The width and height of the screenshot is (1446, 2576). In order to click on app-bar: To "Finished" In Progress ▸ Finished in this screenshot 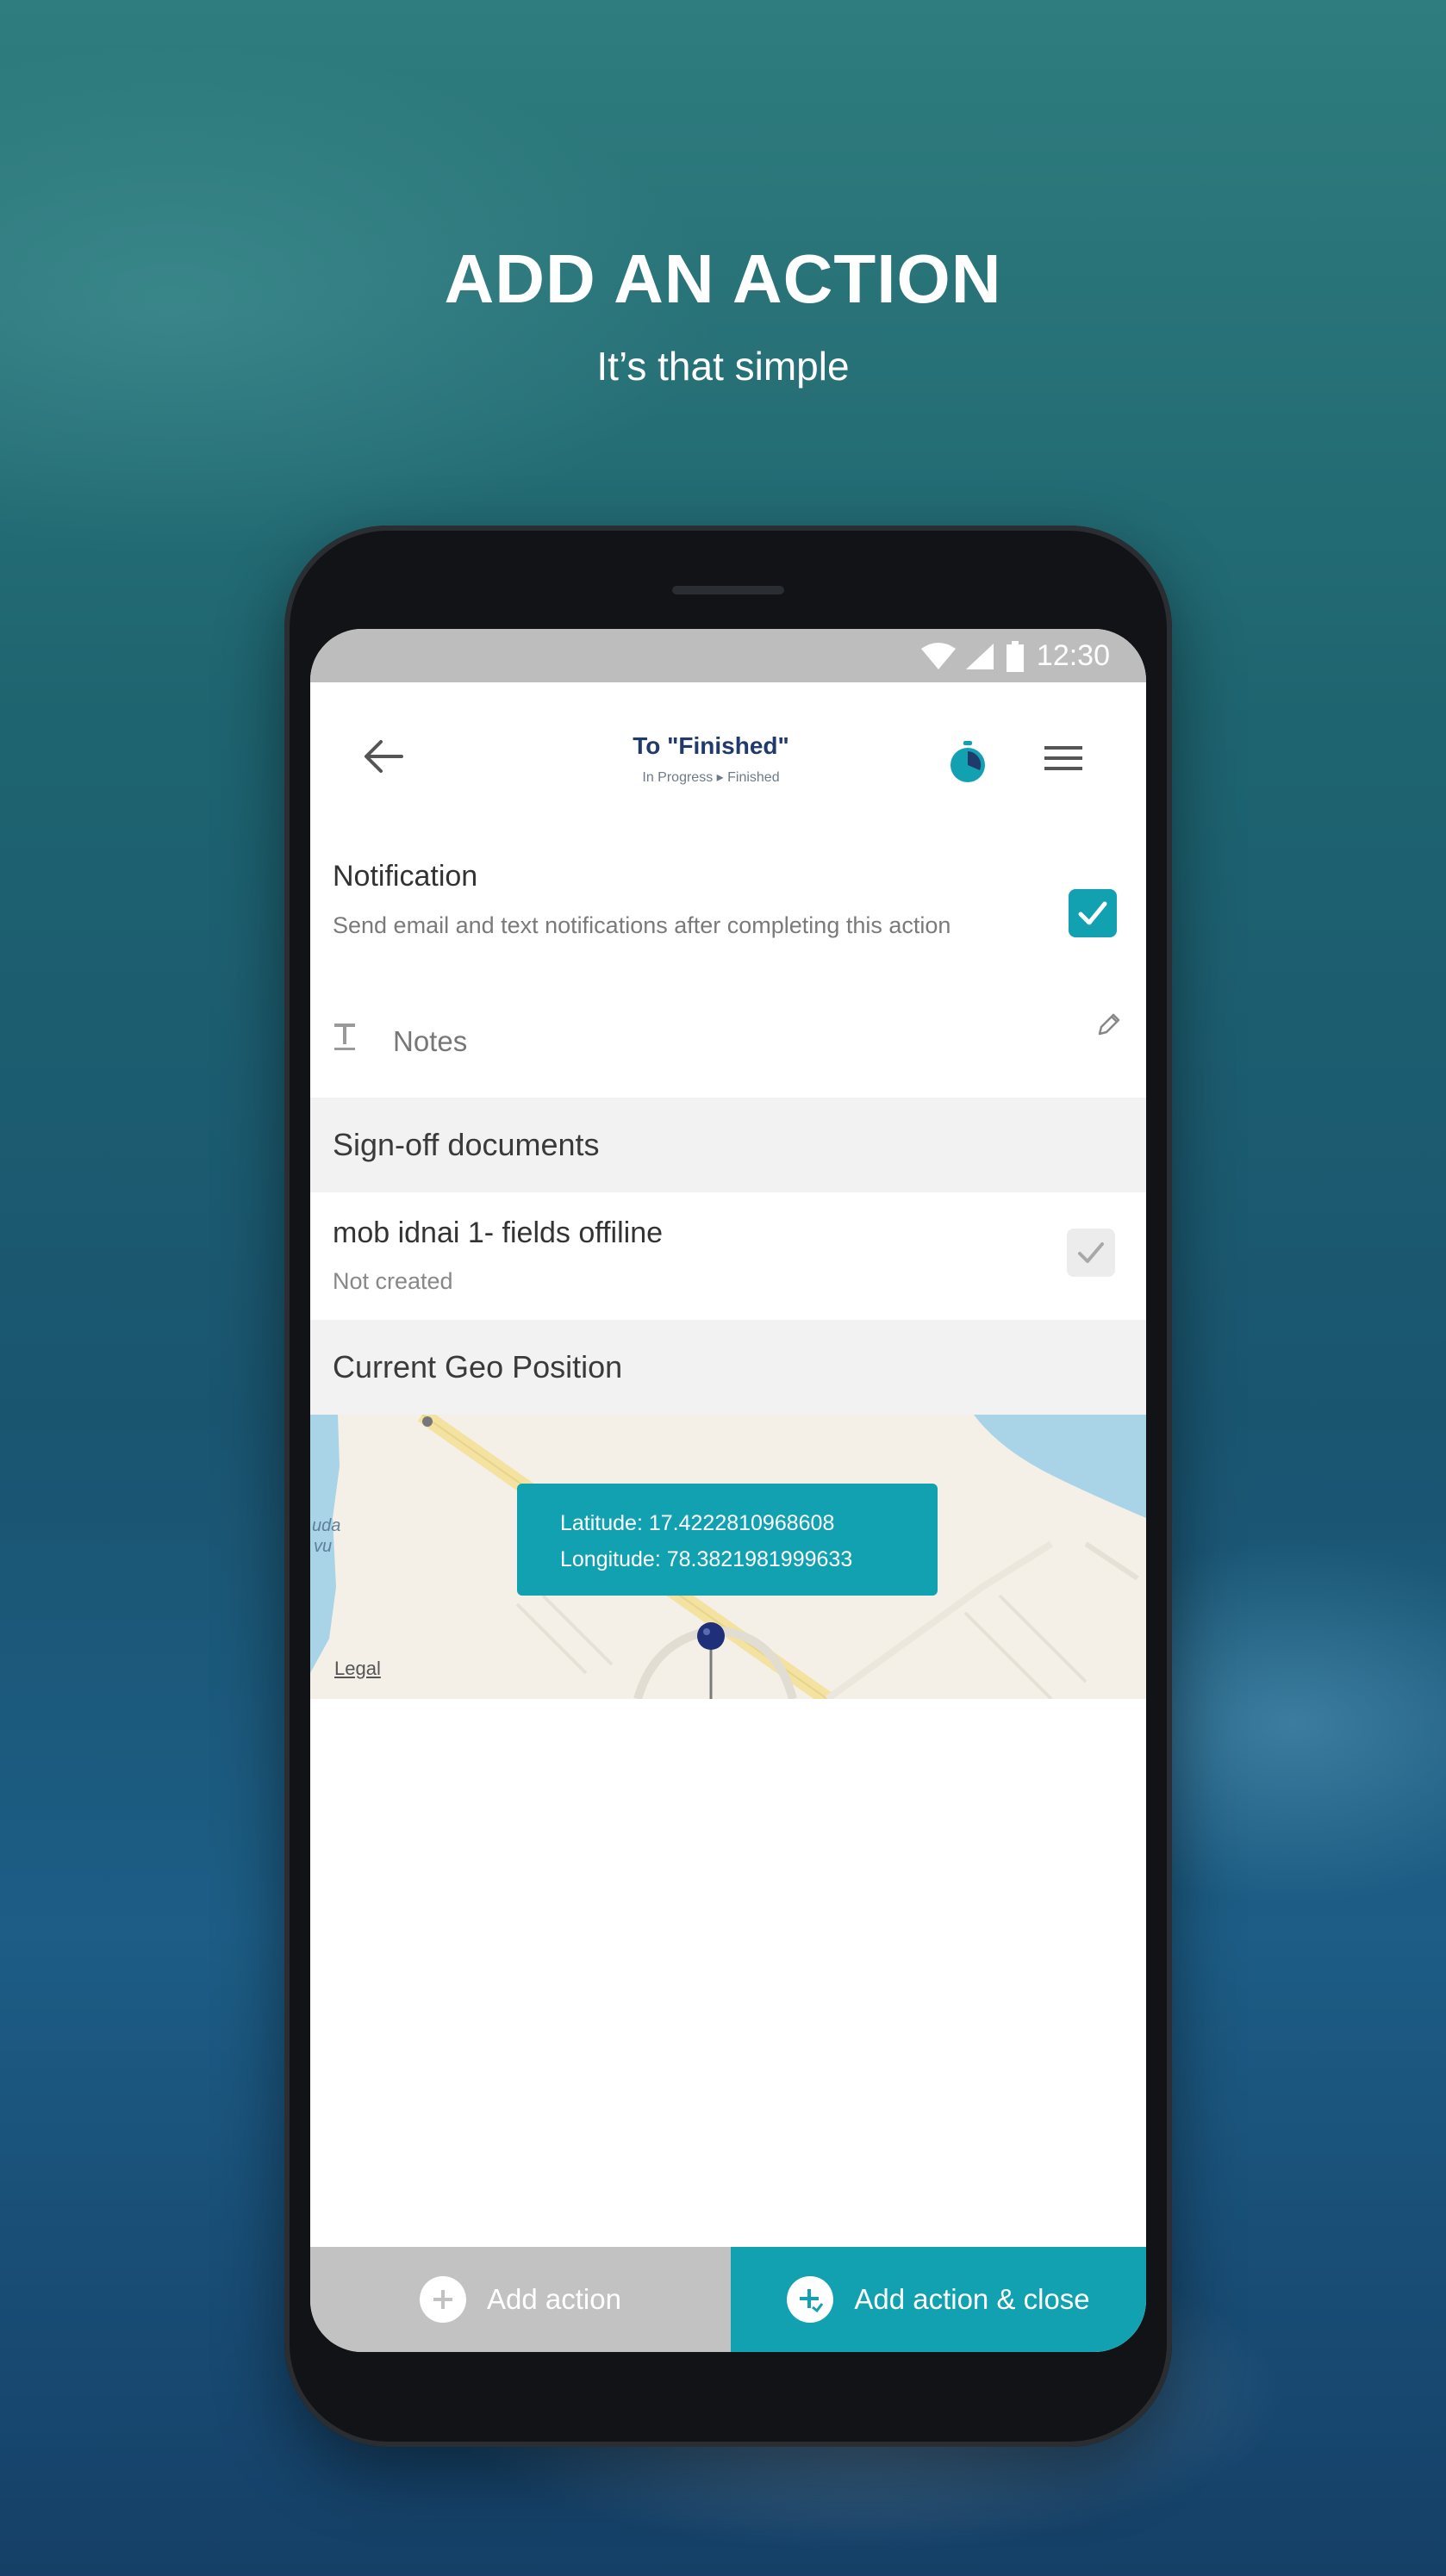, I will do `click(728, 760)`.